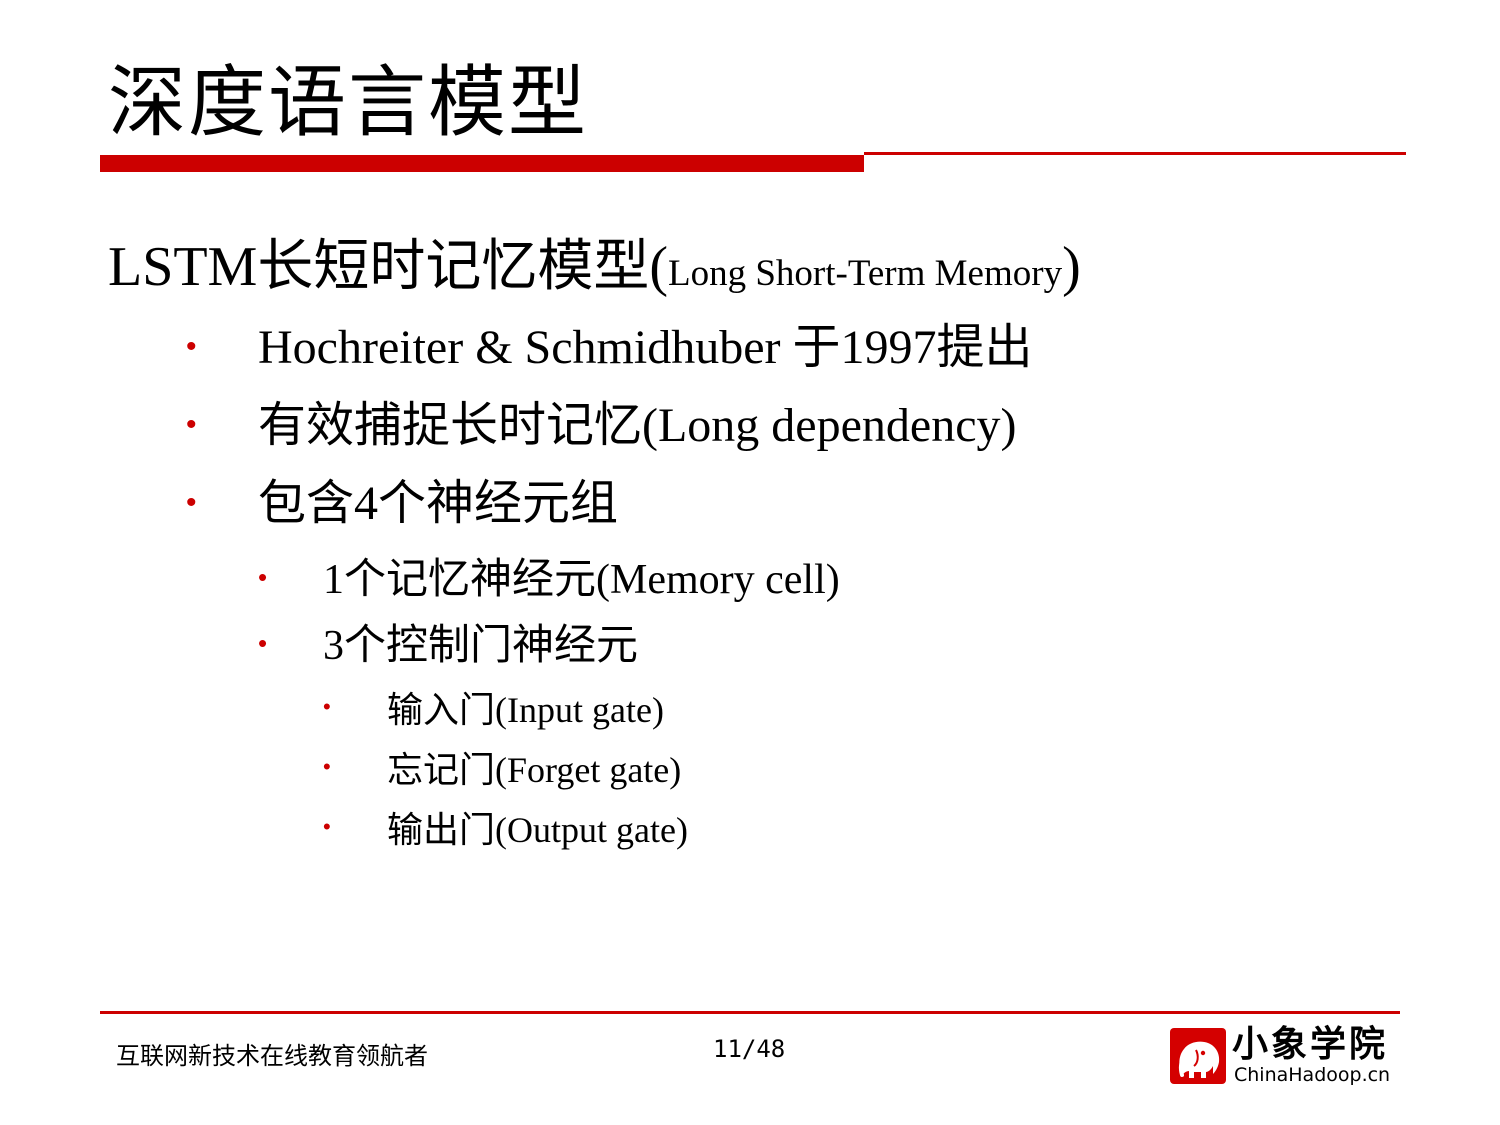 Image resolution: width=1500 pixels, height=1125 pixels. I want to click on bullet-item: 忘记门(Forget gate), so click(534, 770).